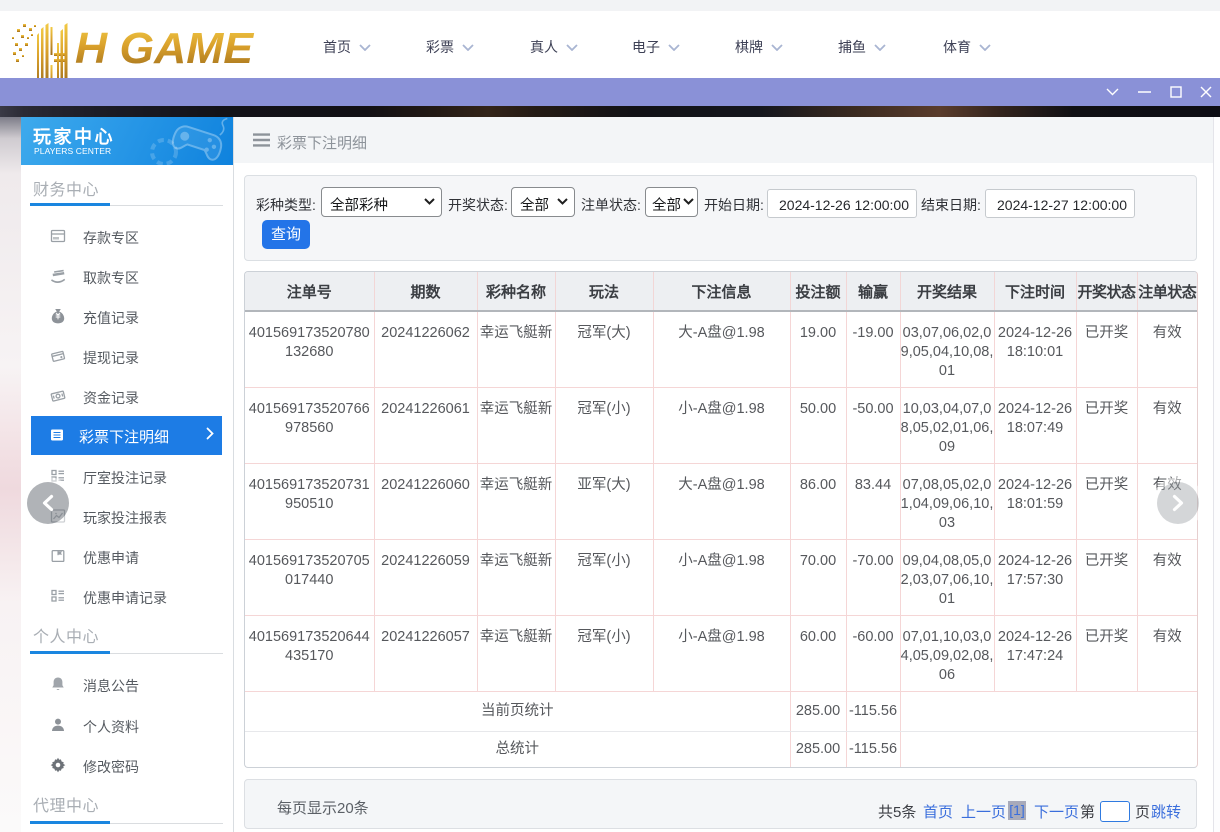  I want to click on svg-text: H GAME, so click(165, 48).